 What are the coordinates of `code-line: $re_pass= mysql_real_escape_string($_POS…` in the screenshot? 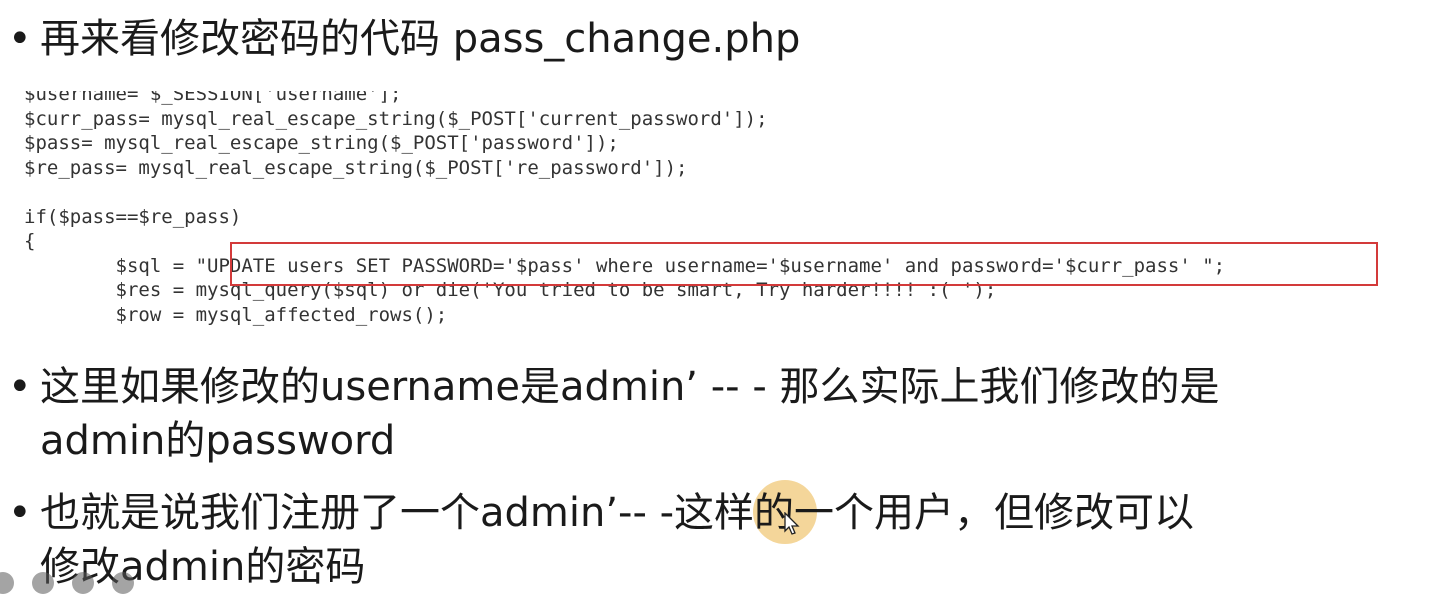 It's located at (356, 167).